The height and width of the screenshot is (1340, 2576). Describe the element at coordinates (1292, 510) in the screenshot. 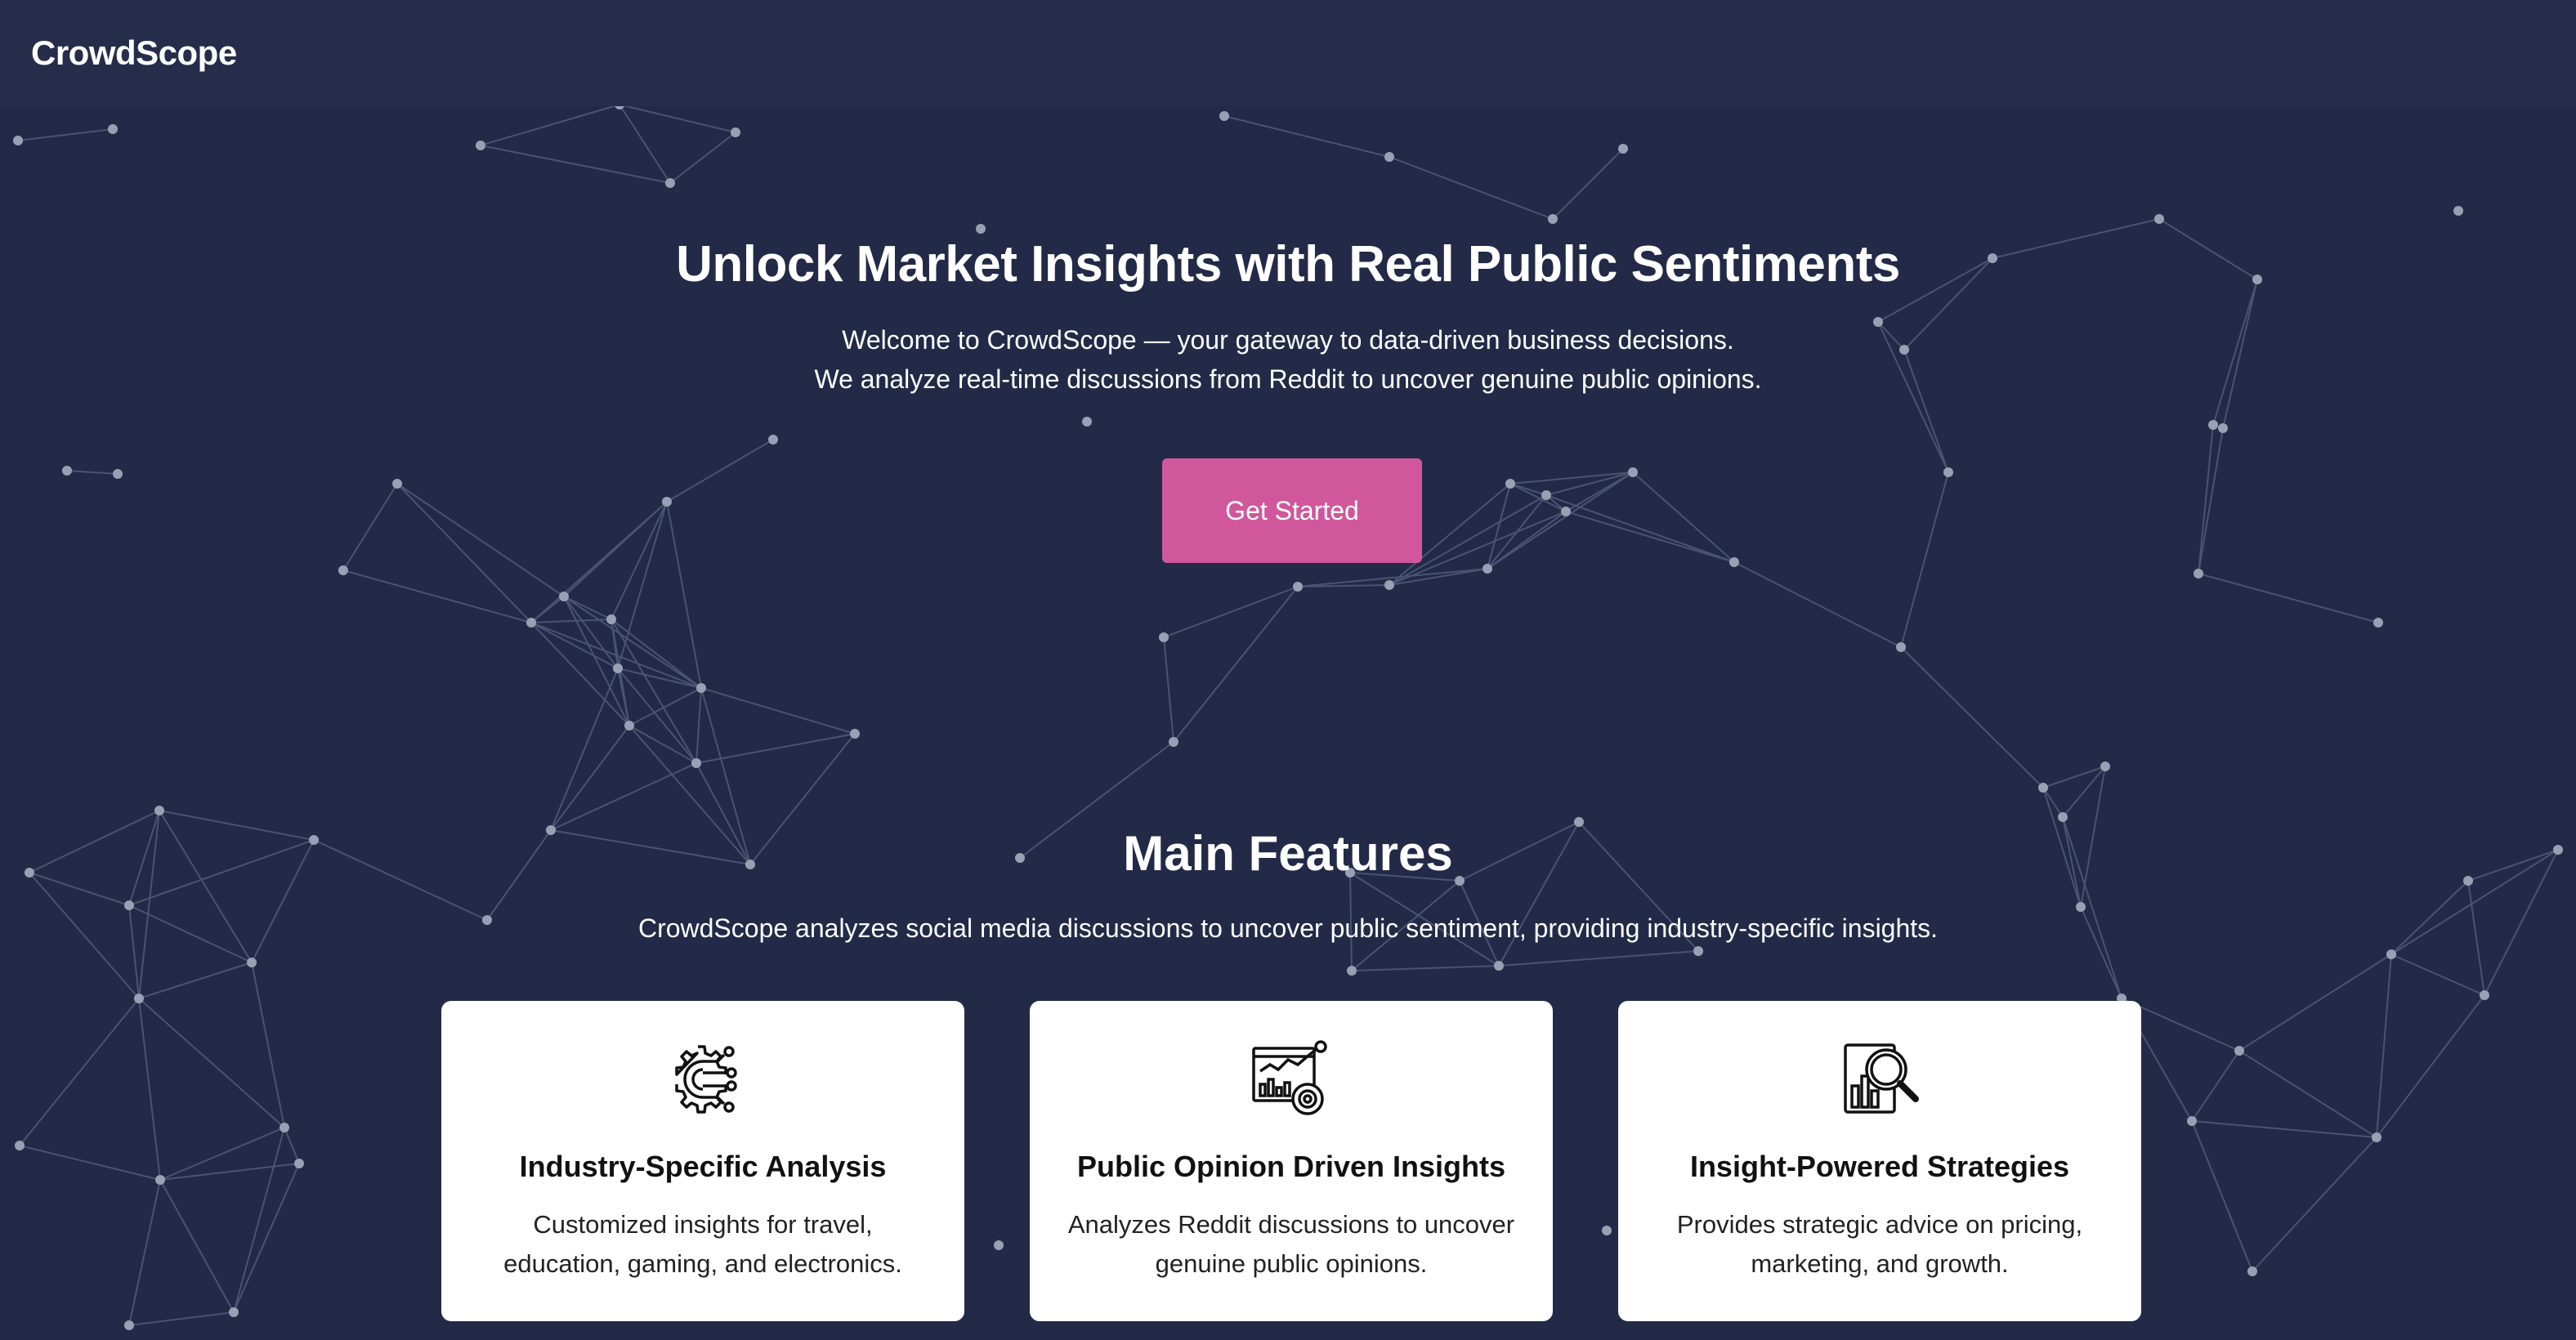

I see `get-started-button: Get Started` at that location.